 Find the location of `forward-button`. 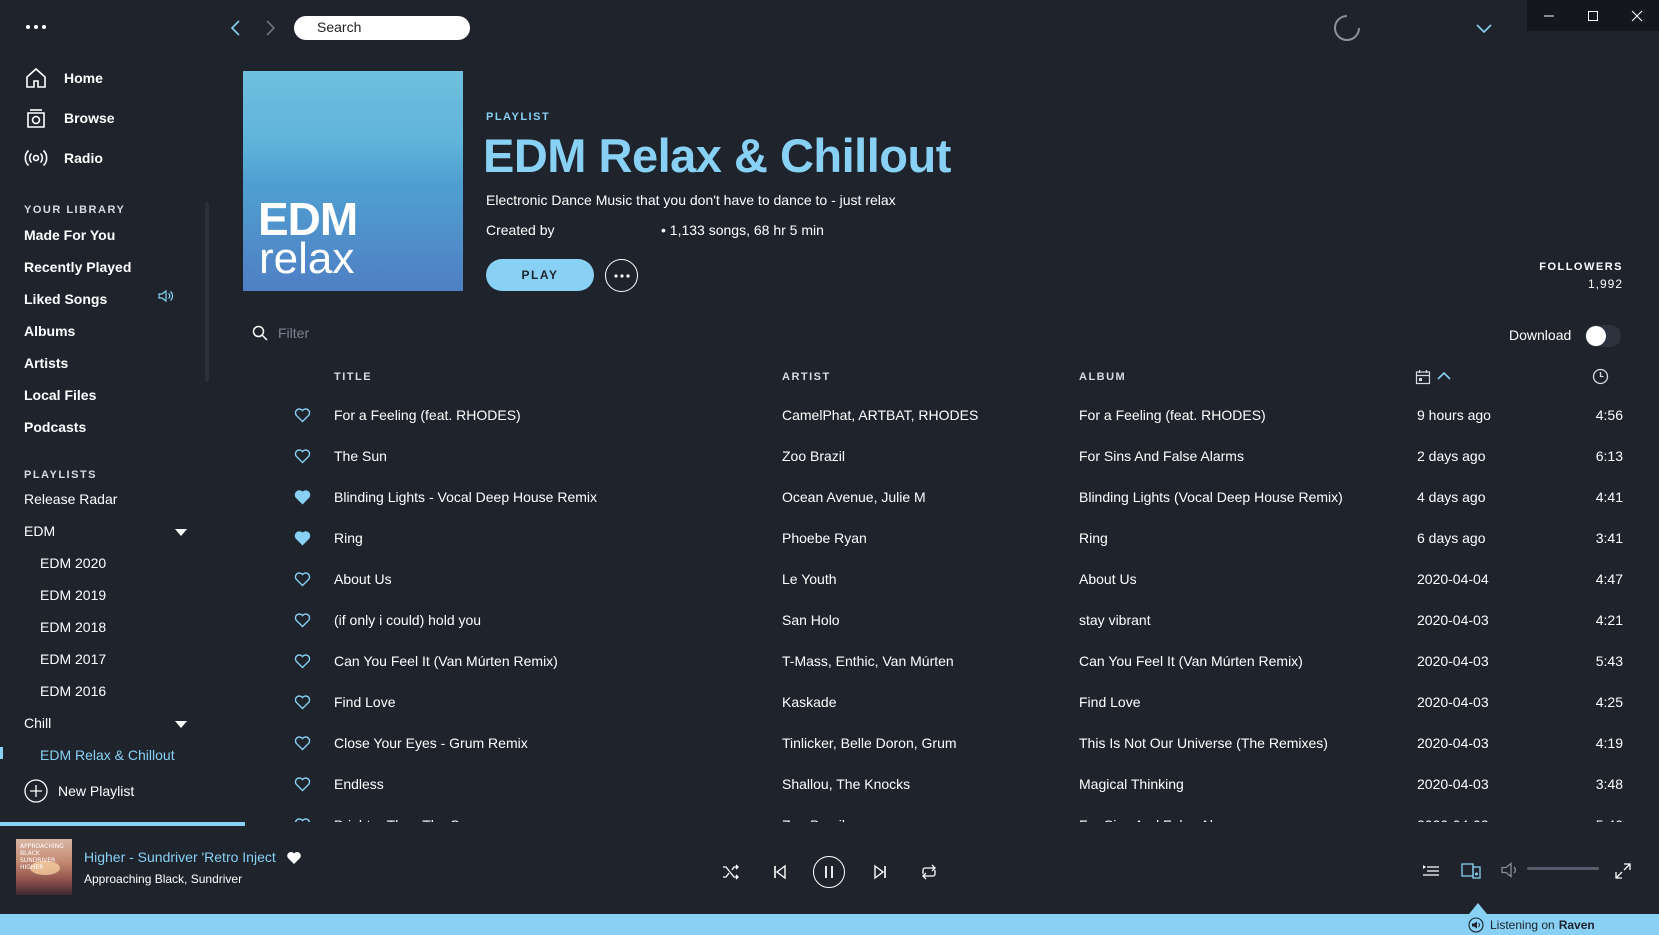

forward-button is located at coordinates (270, 28).